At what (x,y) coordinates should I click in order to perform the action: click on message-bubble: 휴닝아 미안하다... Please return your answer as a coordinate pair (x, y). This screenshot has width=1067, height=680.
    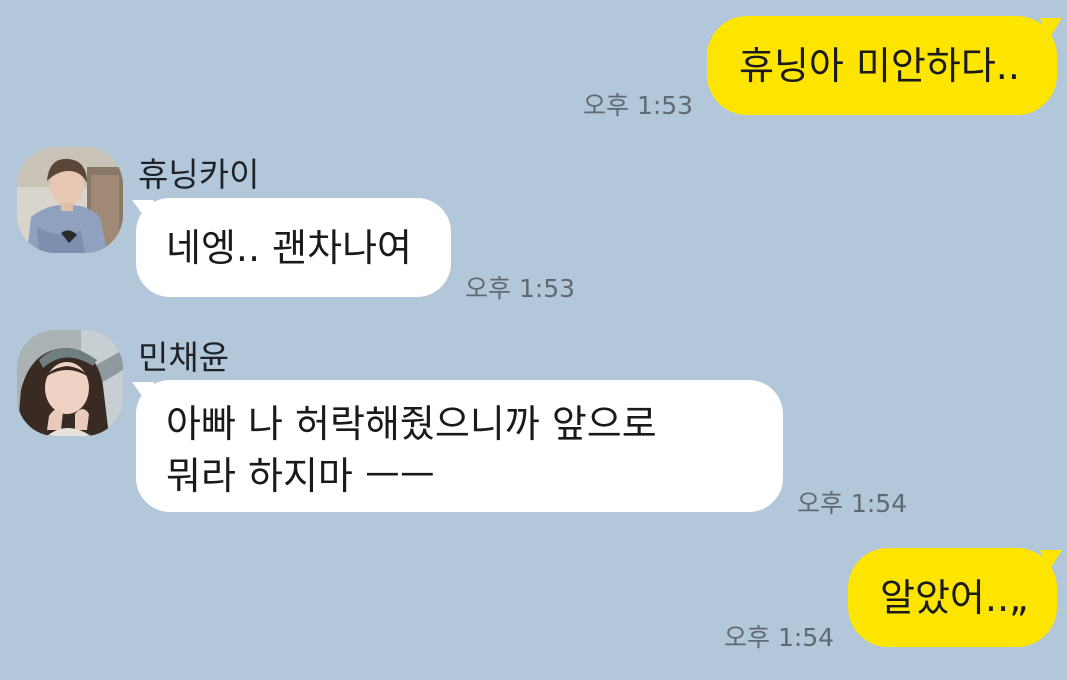
    Looking at the image, I should click on (882, 65).